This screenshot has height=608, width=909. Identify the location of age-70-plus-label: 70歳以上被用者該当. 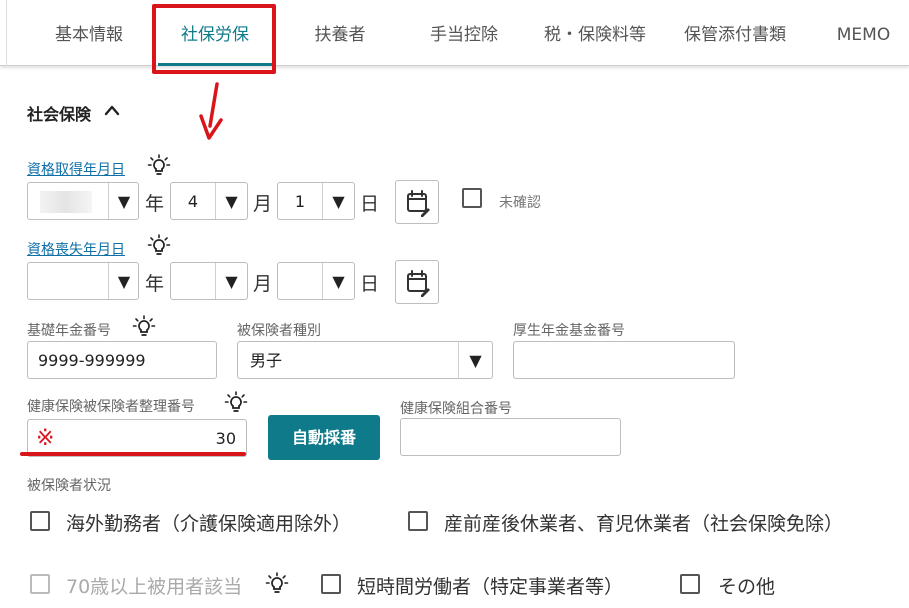
(154, 587).